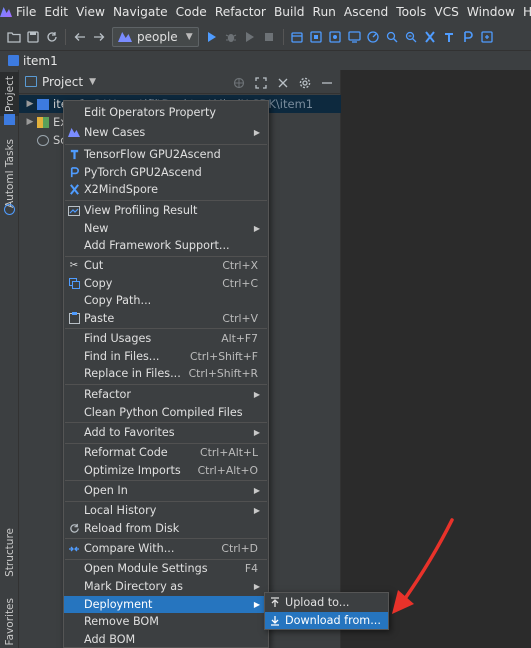  What do you see at coordinates (43, 104) in the screenshot?
I see `module-folder-icon` at bounding box center [43, 104].